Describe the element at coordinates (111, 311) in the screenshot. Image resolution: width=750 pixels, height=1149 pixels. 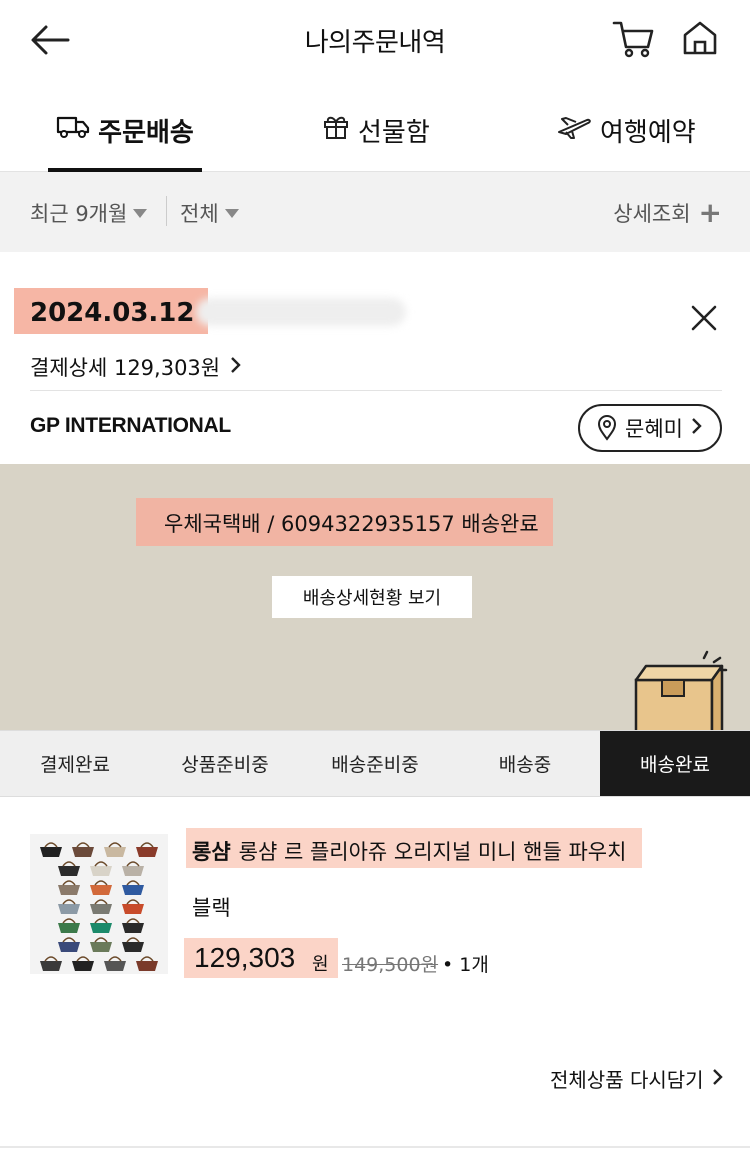
I see `order-date: 2024.03.12` at that location.